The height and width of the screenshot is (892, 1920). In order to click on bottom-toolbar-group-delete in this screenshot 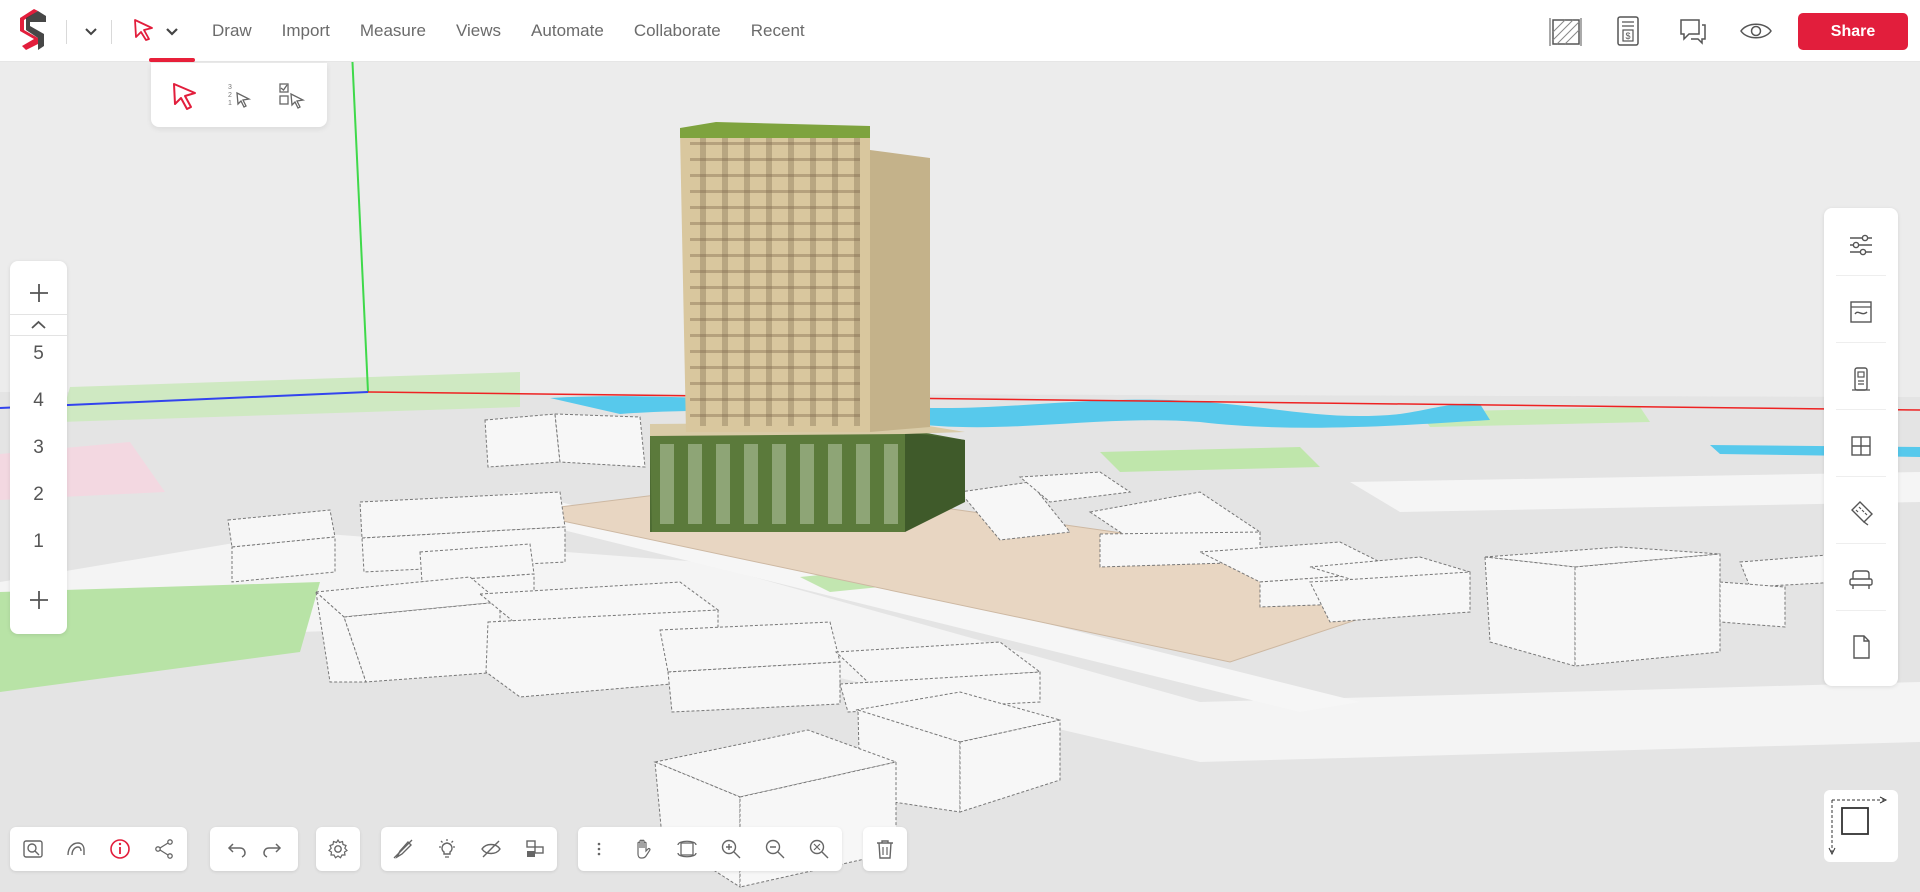, I will do `click(885, 849)`.